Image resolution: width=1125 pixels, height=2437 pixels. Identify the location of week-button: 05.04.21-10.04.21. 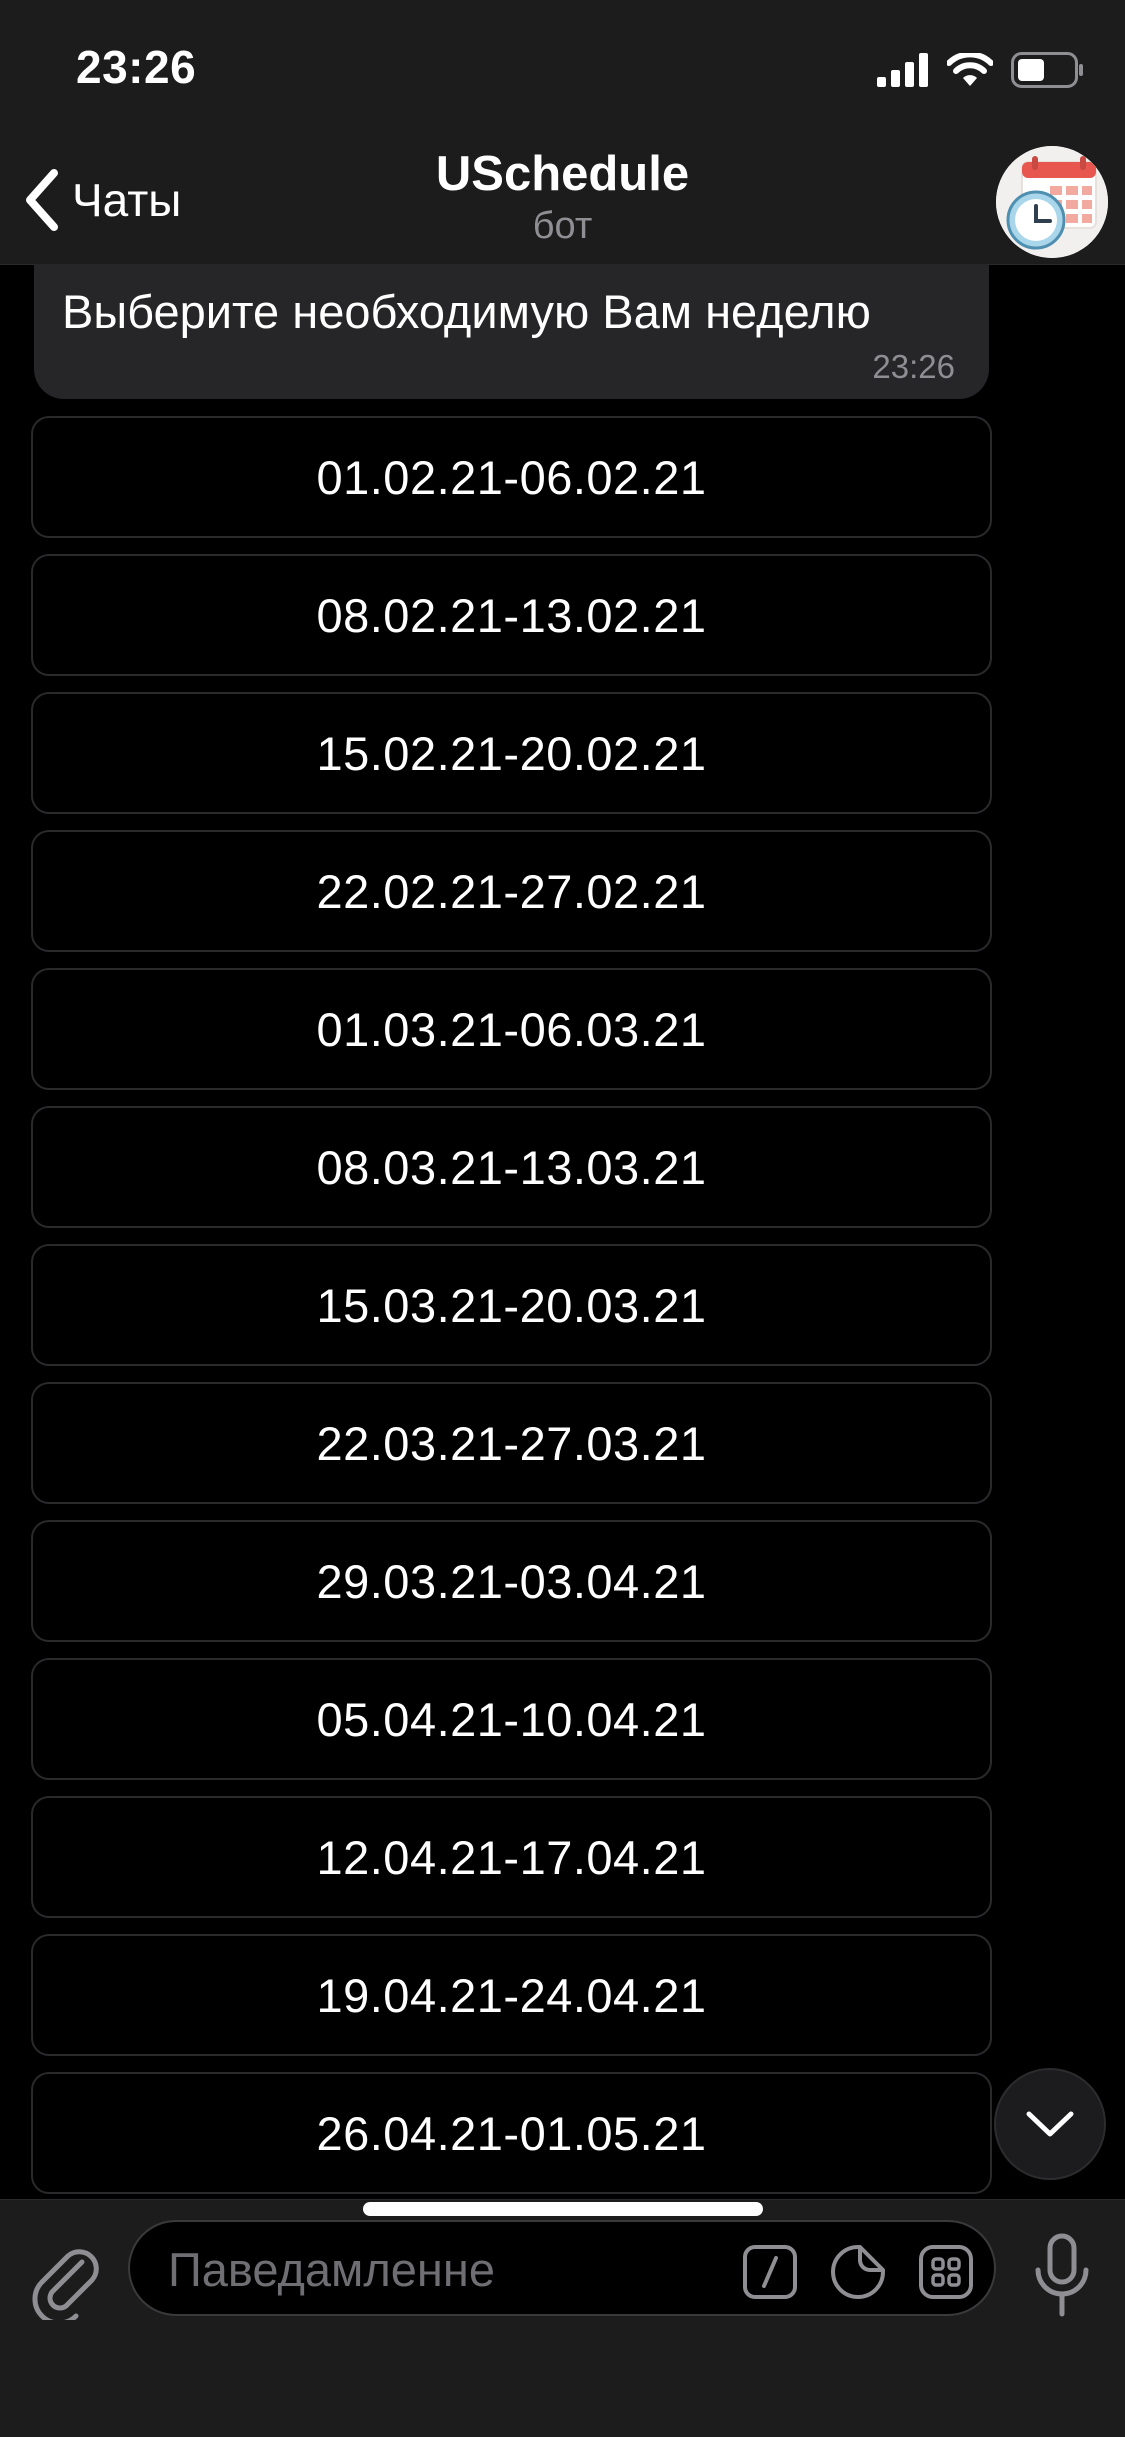
(511, 1719).